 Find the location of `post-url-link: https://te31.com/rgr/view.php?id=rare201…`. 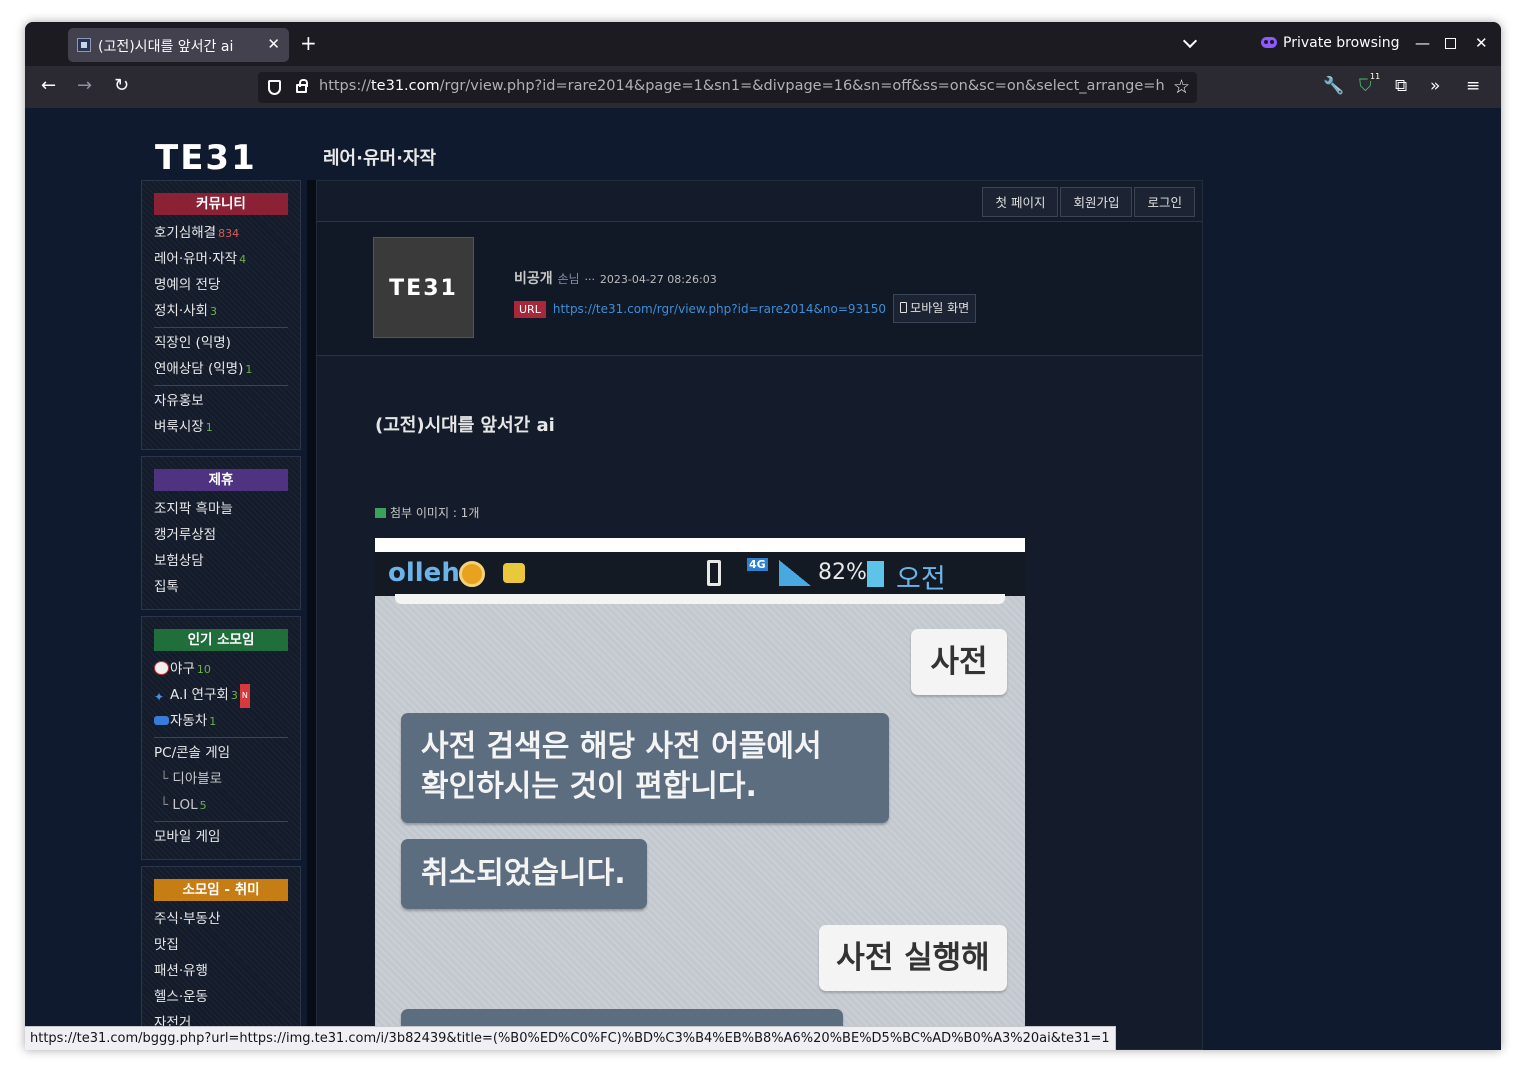

post-url-link: https://te31.com/rgr/view.php?id=rare201… is located at coordinates (719, 309).